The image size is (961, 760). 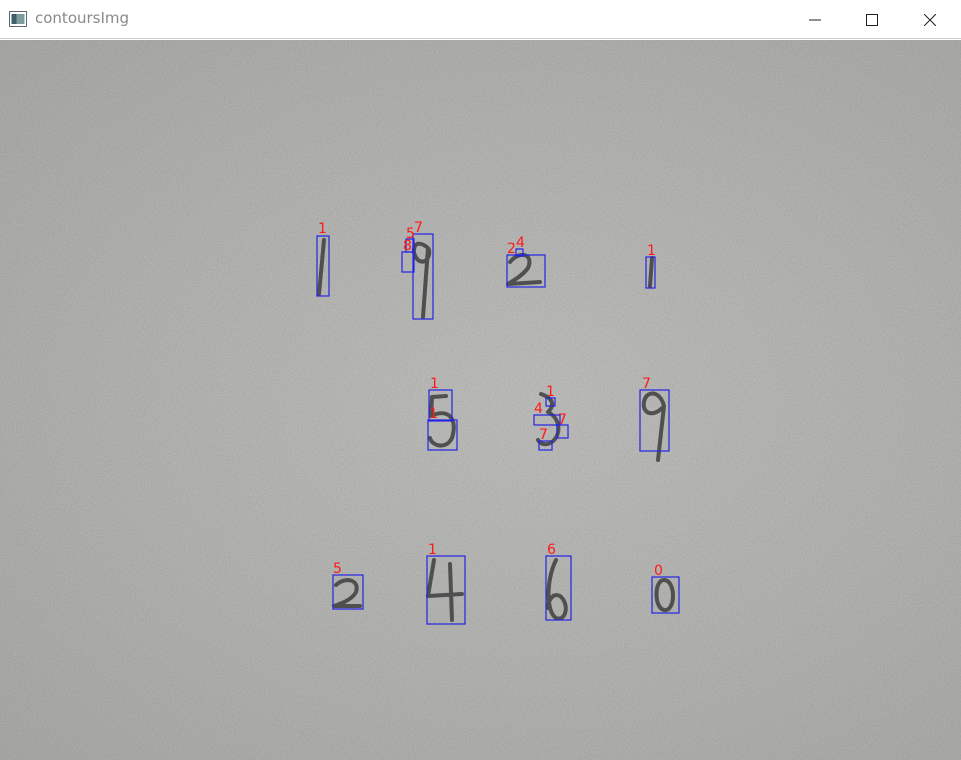 What do you see at coordinates (511, 249) in the screenshot?
I see `detection-label: 2` at bounding box center [511, 249].